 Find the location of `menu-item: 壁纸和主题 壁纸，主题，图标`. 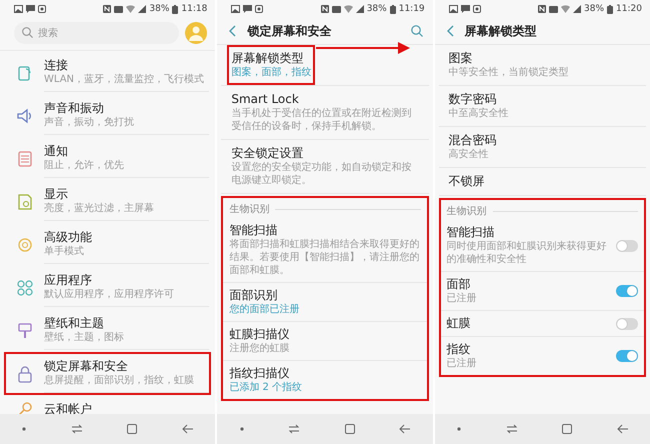

menu-item: 壁纸和主题 壁纸，主题，图标 is located at coordinates (108, 330).